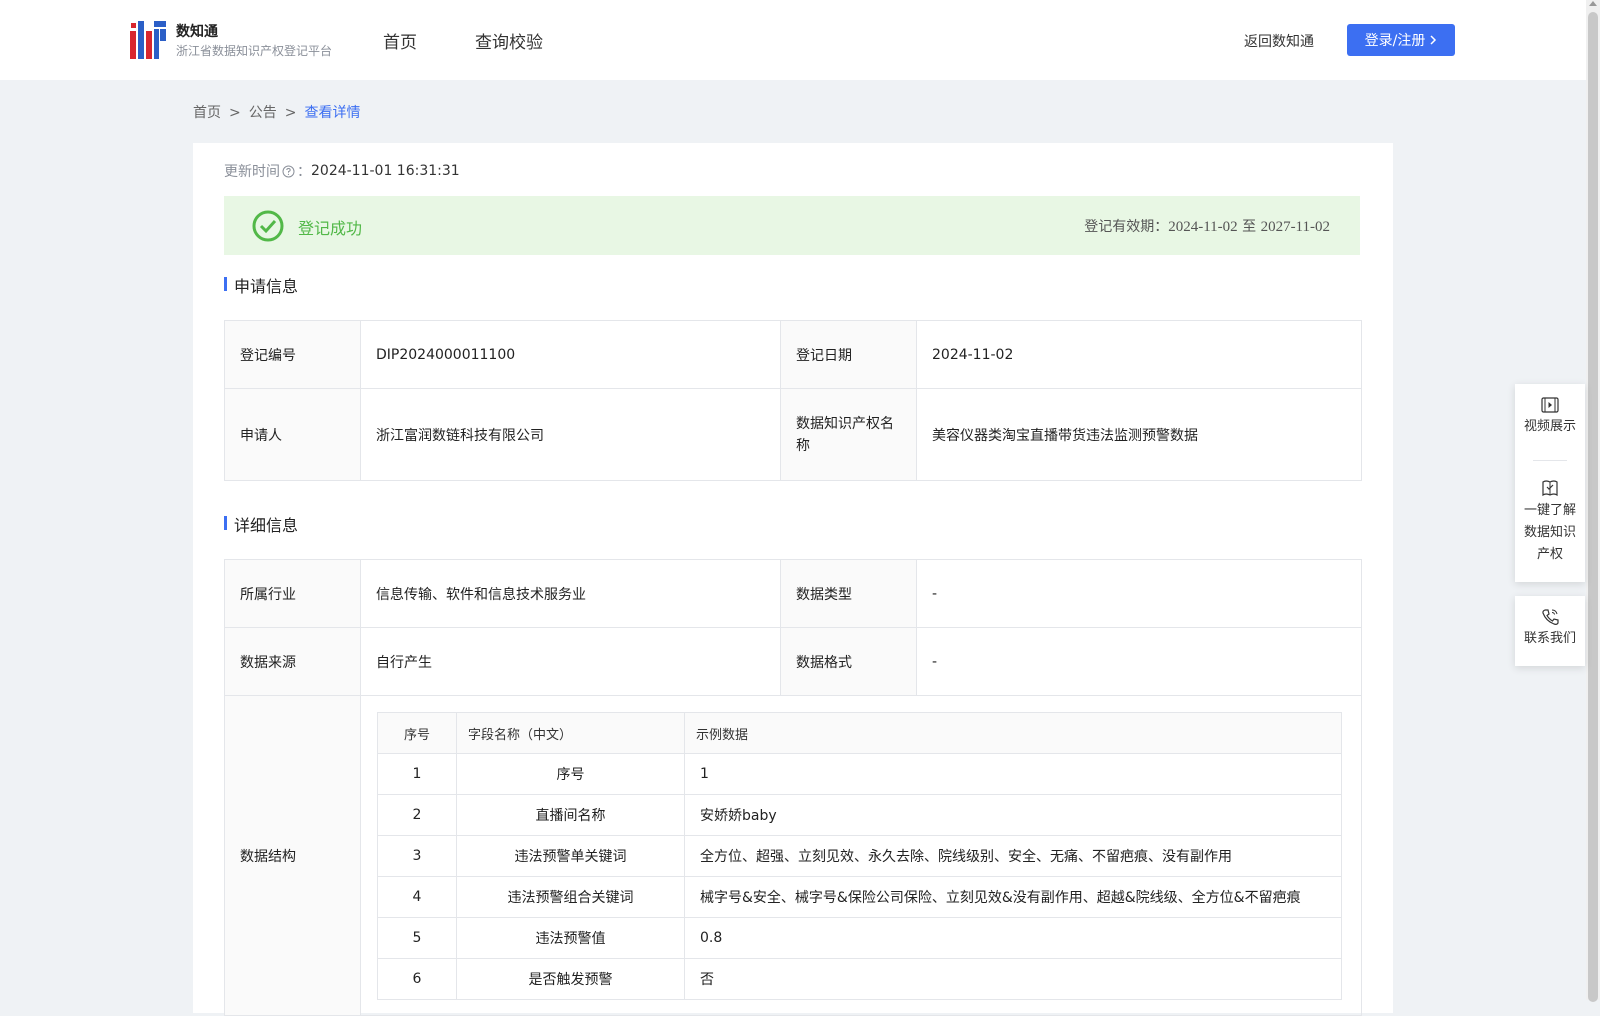 This screenshot has height=1016, width=1600. What do you see at coordinates (252, 172) in the screenshot?
I see `update-time-label: 更新时间` at bounding box center [252, 172].